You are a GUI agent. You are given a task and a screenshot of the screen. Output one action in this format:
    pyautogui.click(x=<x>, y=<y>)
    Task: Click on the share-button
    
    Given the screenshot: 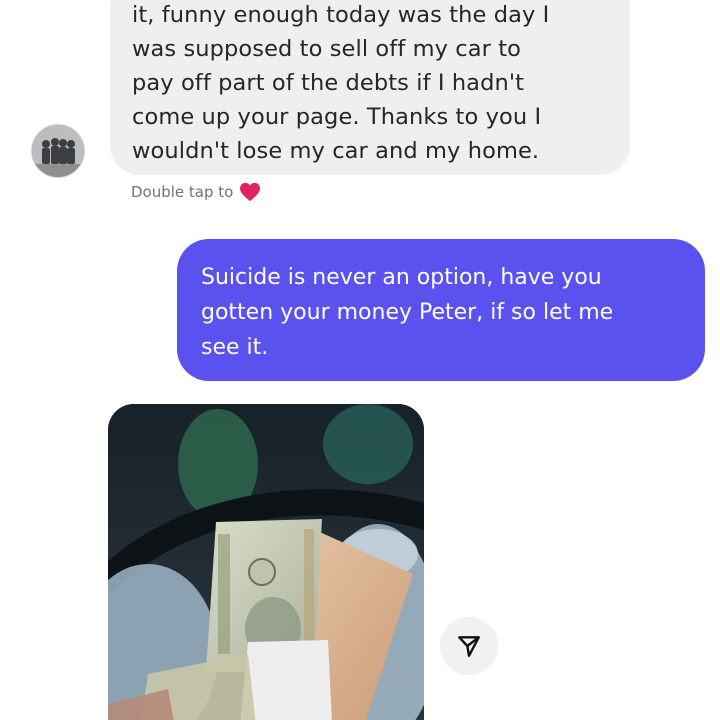 What is the action you would take?
    pyautogui.click(x=469, y=646)
    